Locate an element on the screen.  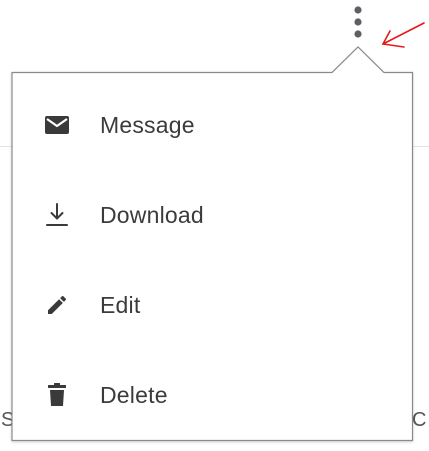
menu-item-label: Edit is located at coordinates (120, 304).